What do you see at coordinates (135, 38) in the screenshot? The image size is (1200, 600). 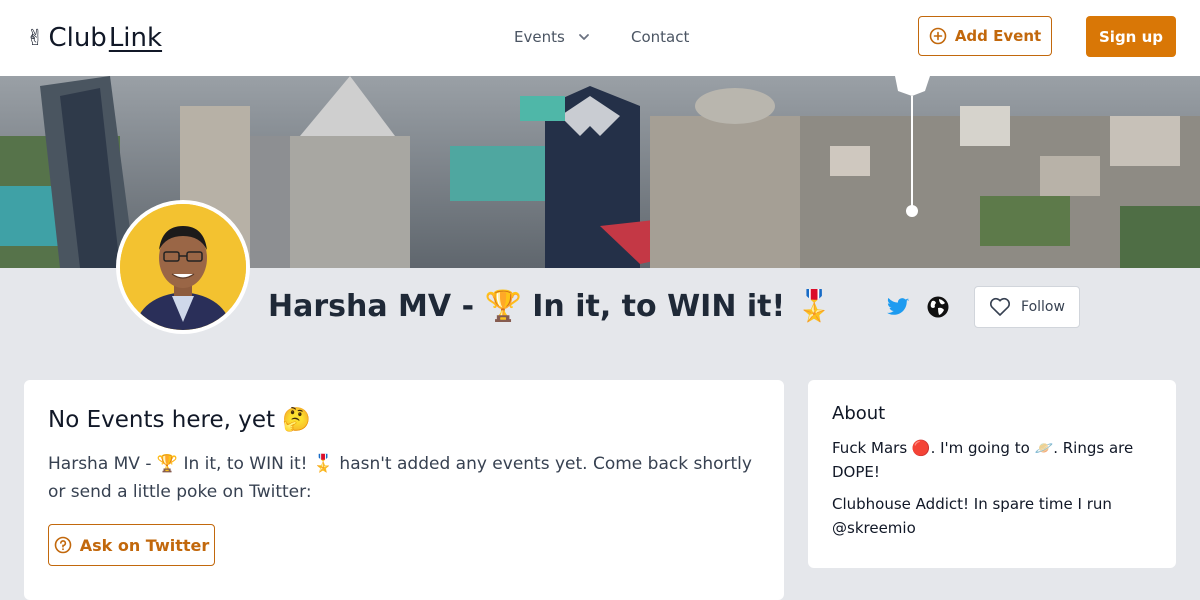 I see `logo-text-link: Link` at bounding box center [135, 38].